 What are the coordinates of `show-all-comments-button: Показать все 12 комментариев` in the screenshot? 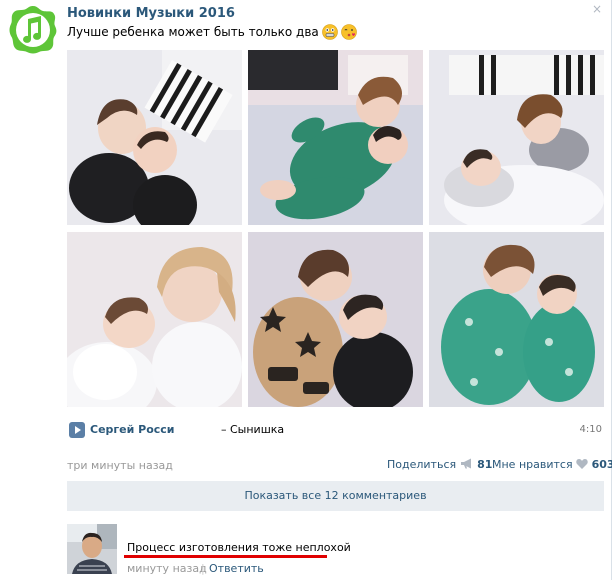 It's located at (335, 496).